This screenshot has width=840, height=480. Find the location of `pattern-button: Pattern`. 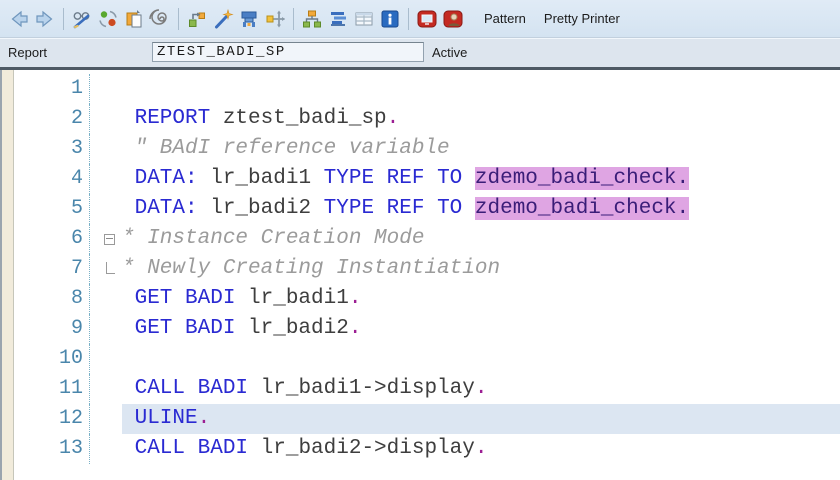

pattern-button: Pattern is located at coordinates (505, 18).